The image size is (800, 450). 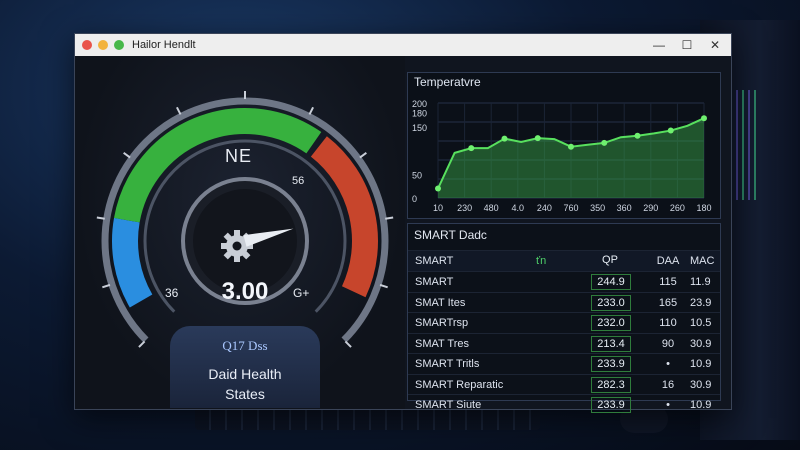 What do you see at coordinates (459, 384) in the screenshot?
I see `row-name: SMART Reparatic` at bounding box center [459, 384].